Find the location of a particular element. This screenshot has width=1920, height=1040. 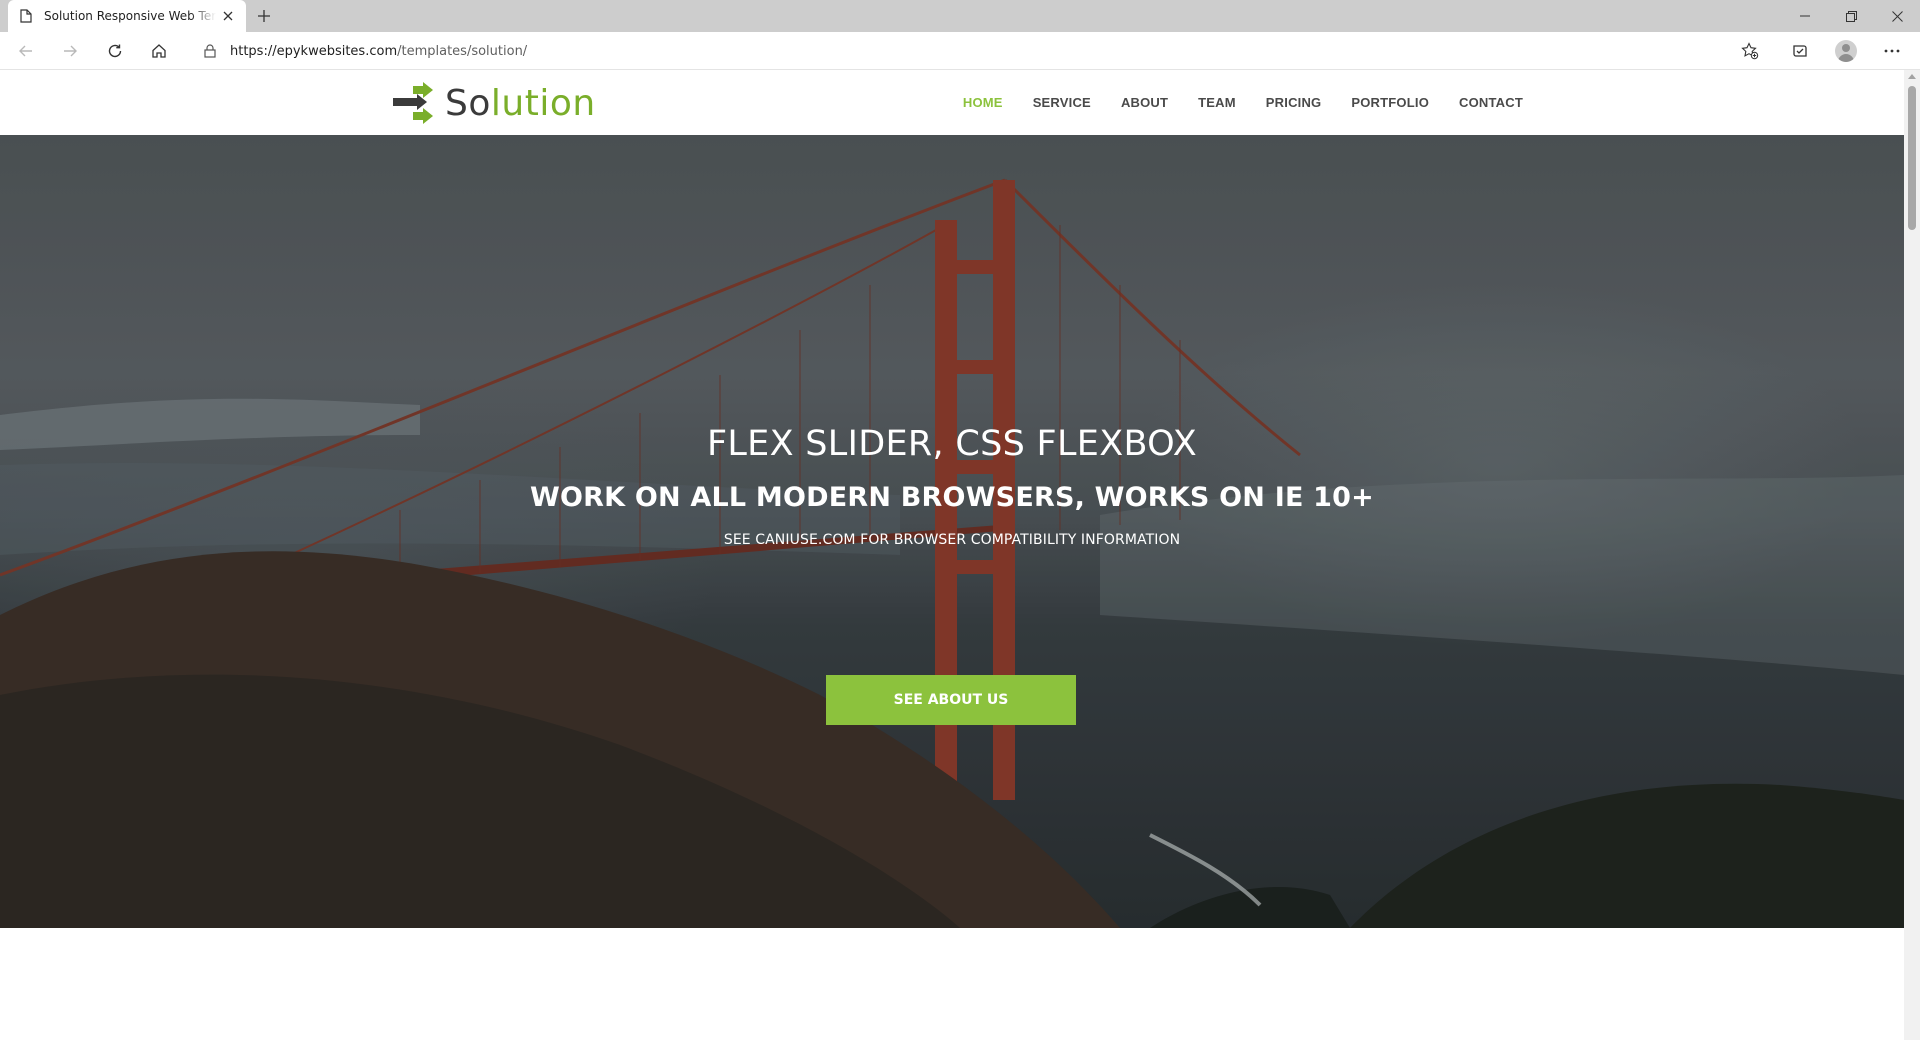

browser-tab-strip: Solution Responsive Web Template is located at coordinates (960, 16).